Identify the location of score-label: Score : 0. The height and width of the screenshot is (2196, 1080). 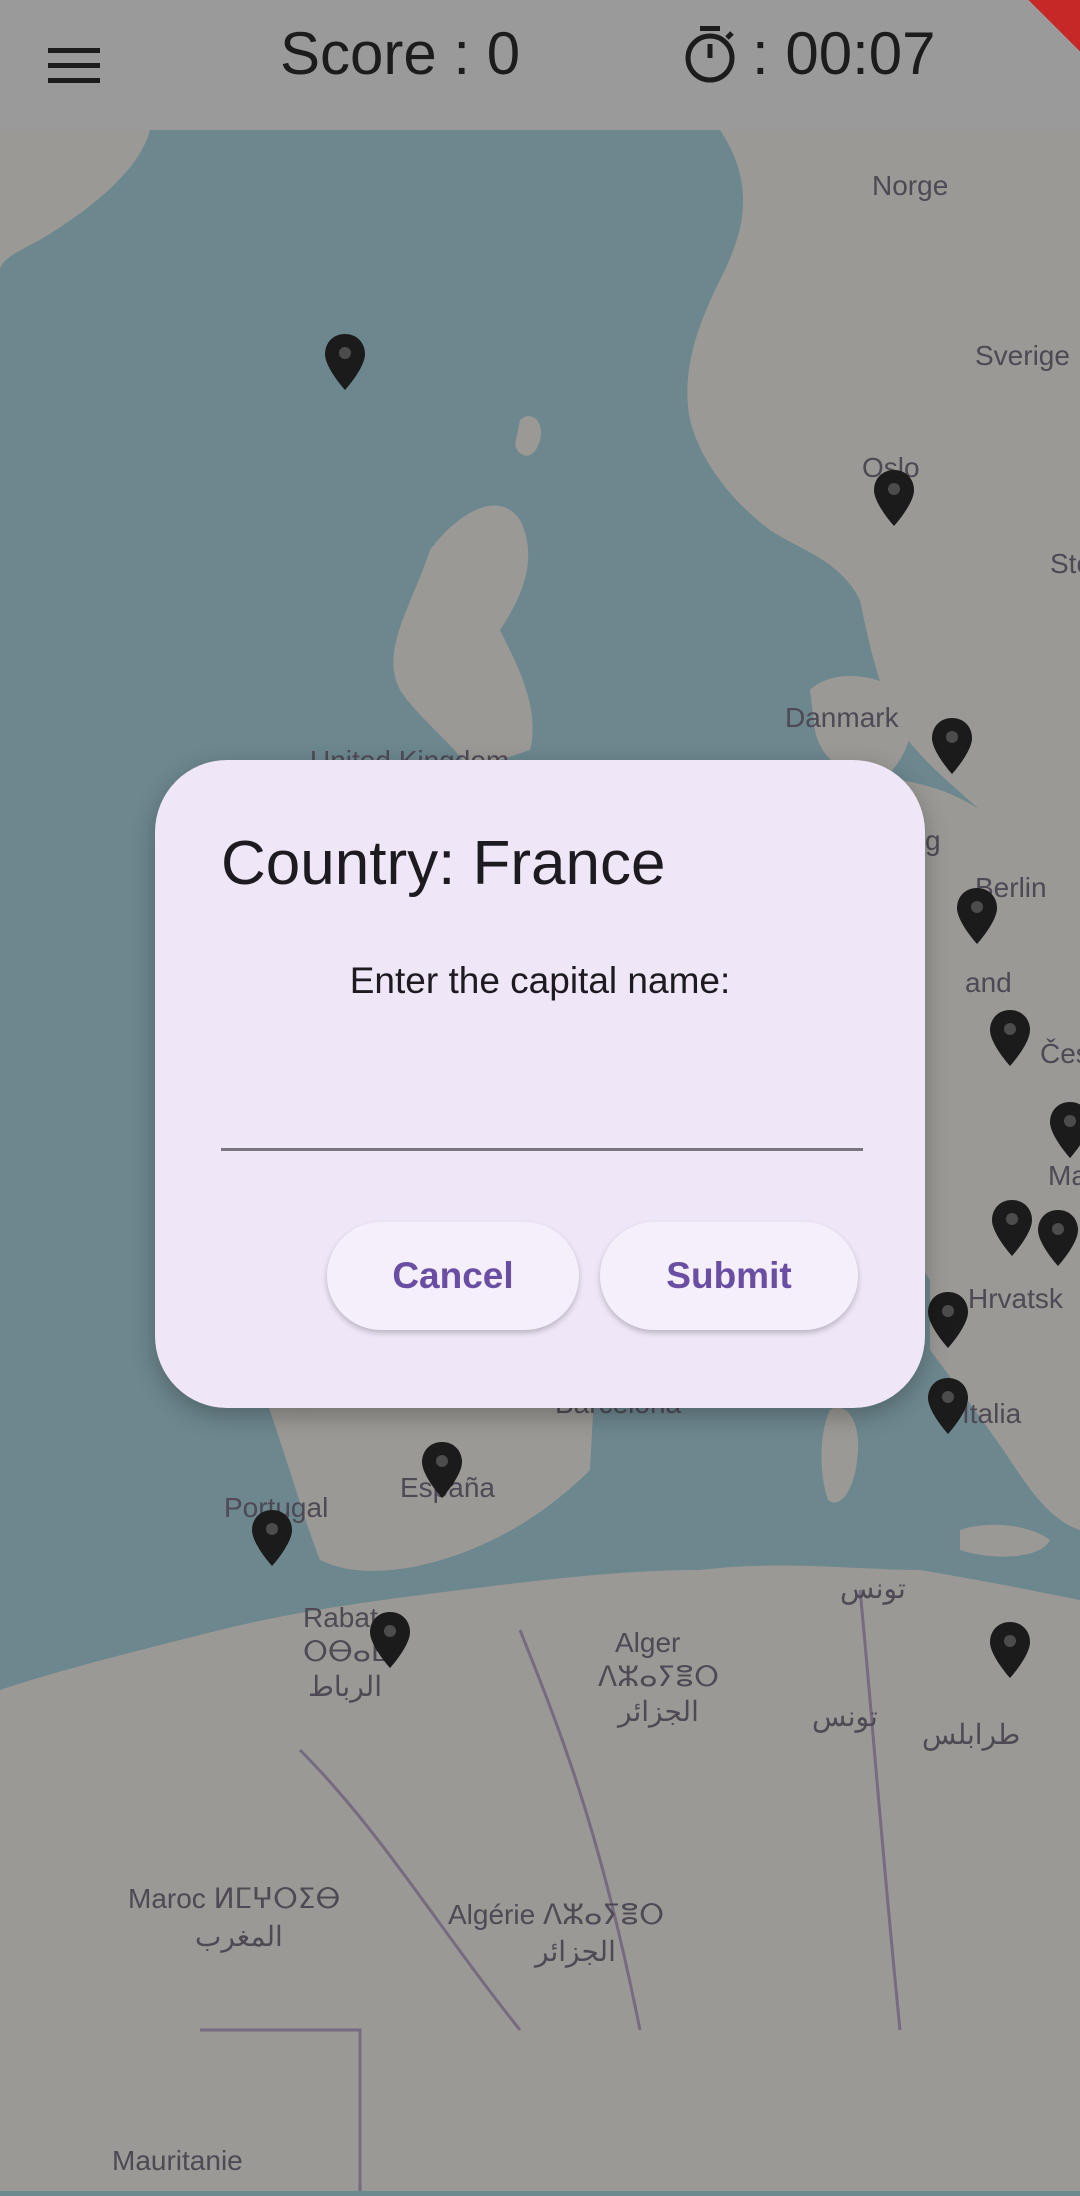
(400, 53).